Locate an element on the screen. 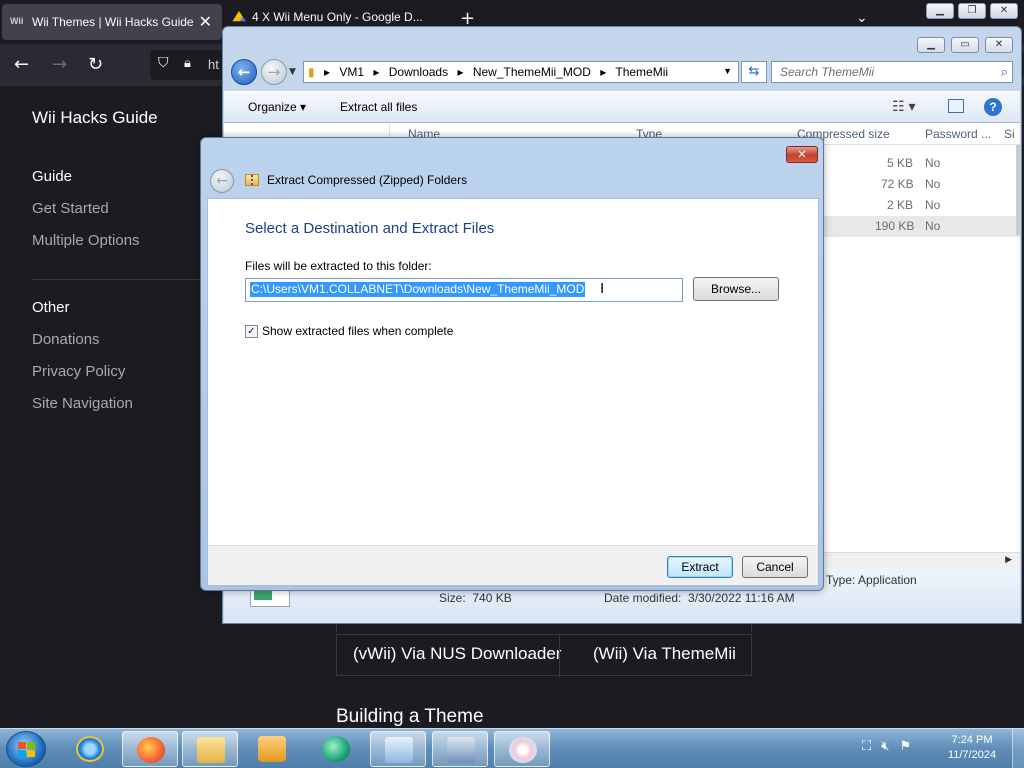  system-tray: ⛶ 🔇︎ ⚑ is located at coordinates (886, 746).